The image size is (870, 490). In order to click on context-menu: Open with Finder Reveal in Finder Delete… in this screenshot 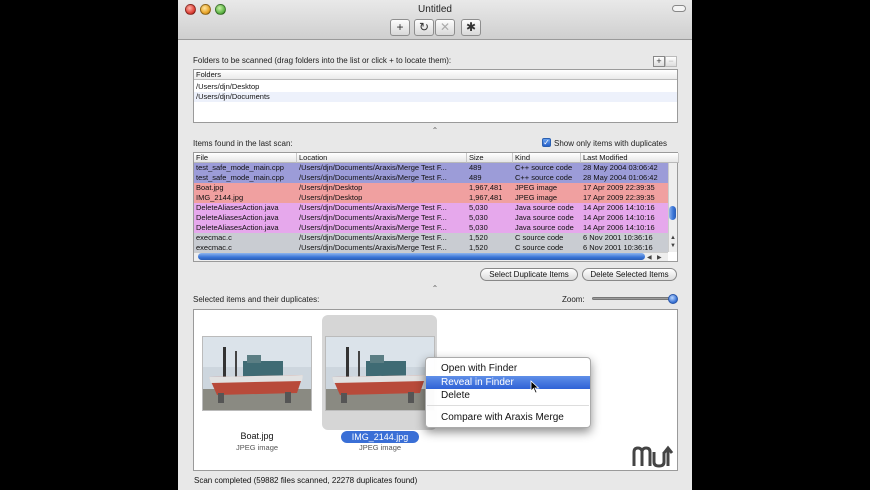, I will do `click(508, 392)`.